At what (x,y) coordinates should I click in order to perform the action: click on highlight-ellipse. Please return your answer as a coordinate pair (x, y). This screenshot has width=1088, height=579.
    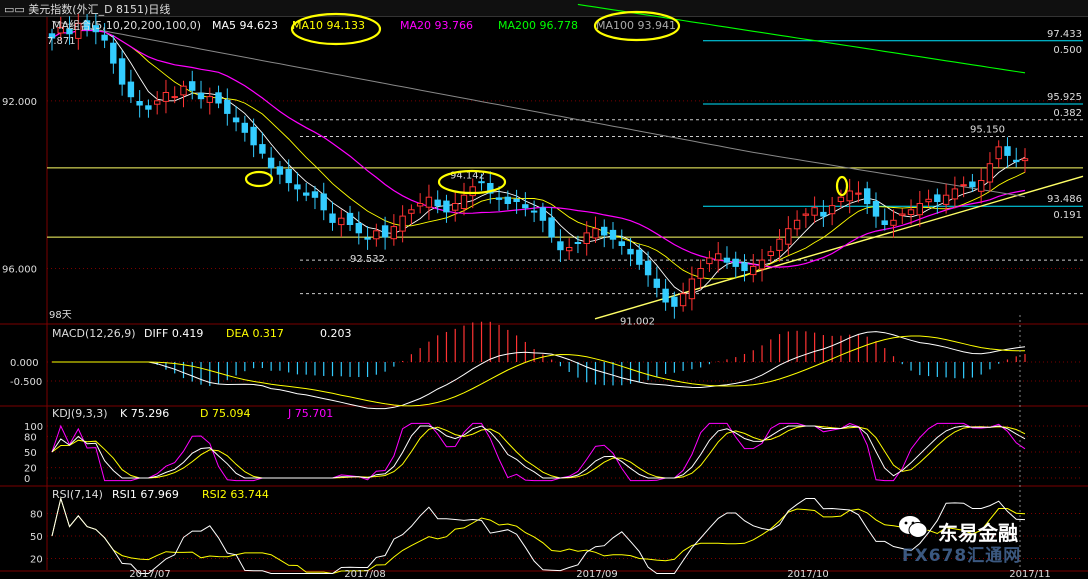
    Looking at the image, I should click on (842, 186).